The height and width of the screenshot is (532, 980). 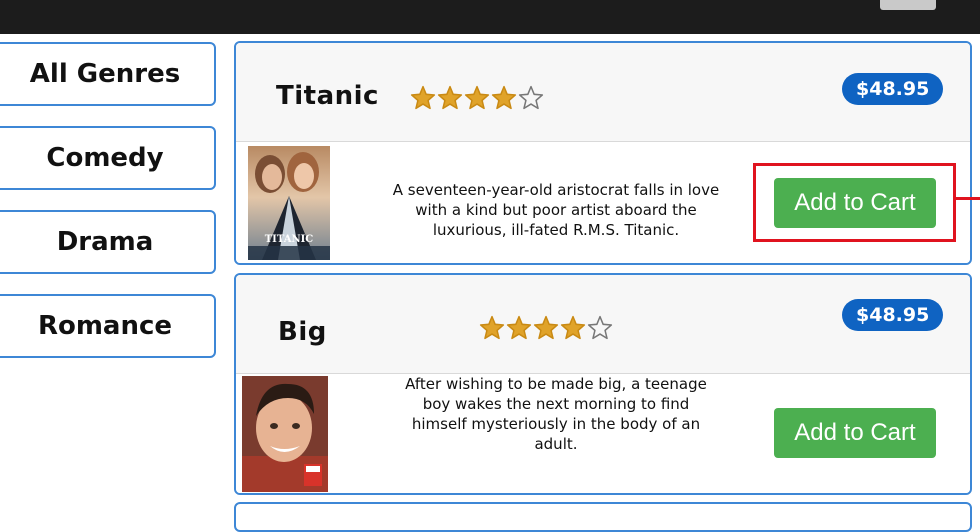 I want to click on highlight-pointer, so click(x=968, y=198).